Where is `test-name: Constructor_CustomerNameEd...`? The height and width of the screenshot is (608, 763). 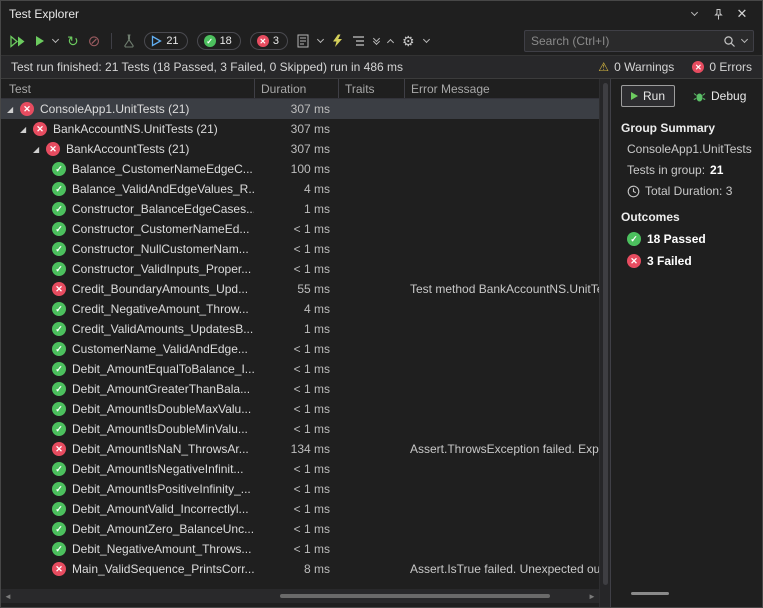 test-name: Constructor_CustomerNameEd... is located at coordinates (161, 229).